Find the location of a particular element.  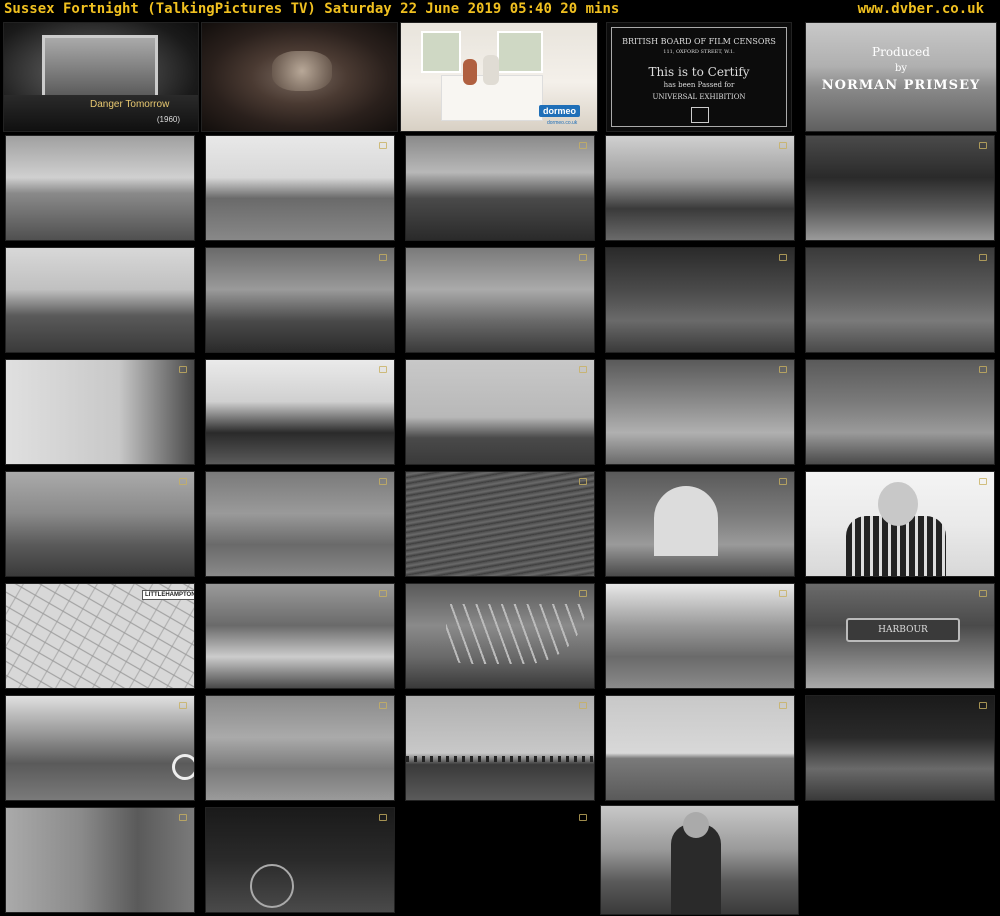

dormeo-logo: dormeo is located at coordinates (560, 111).